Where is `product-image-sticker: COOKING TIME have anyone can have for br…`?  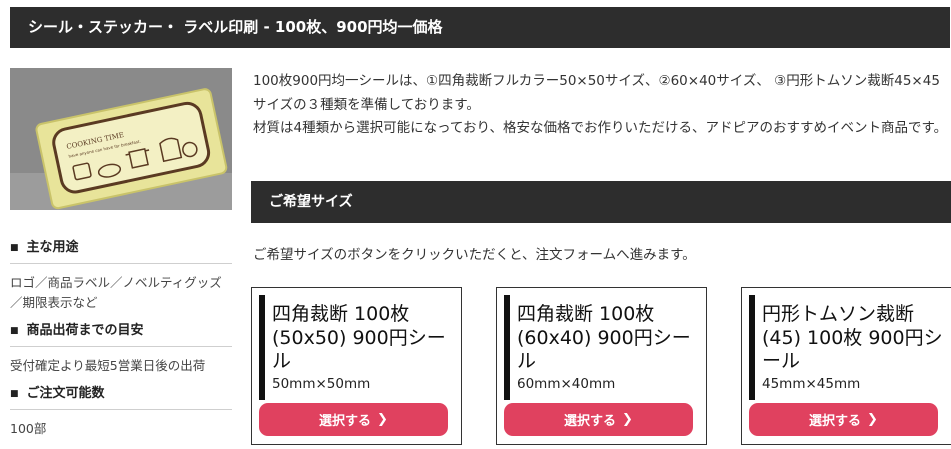
product-image-sticker: COOKING TIME have anyone can have for br… is located at coordinates (121, 139).